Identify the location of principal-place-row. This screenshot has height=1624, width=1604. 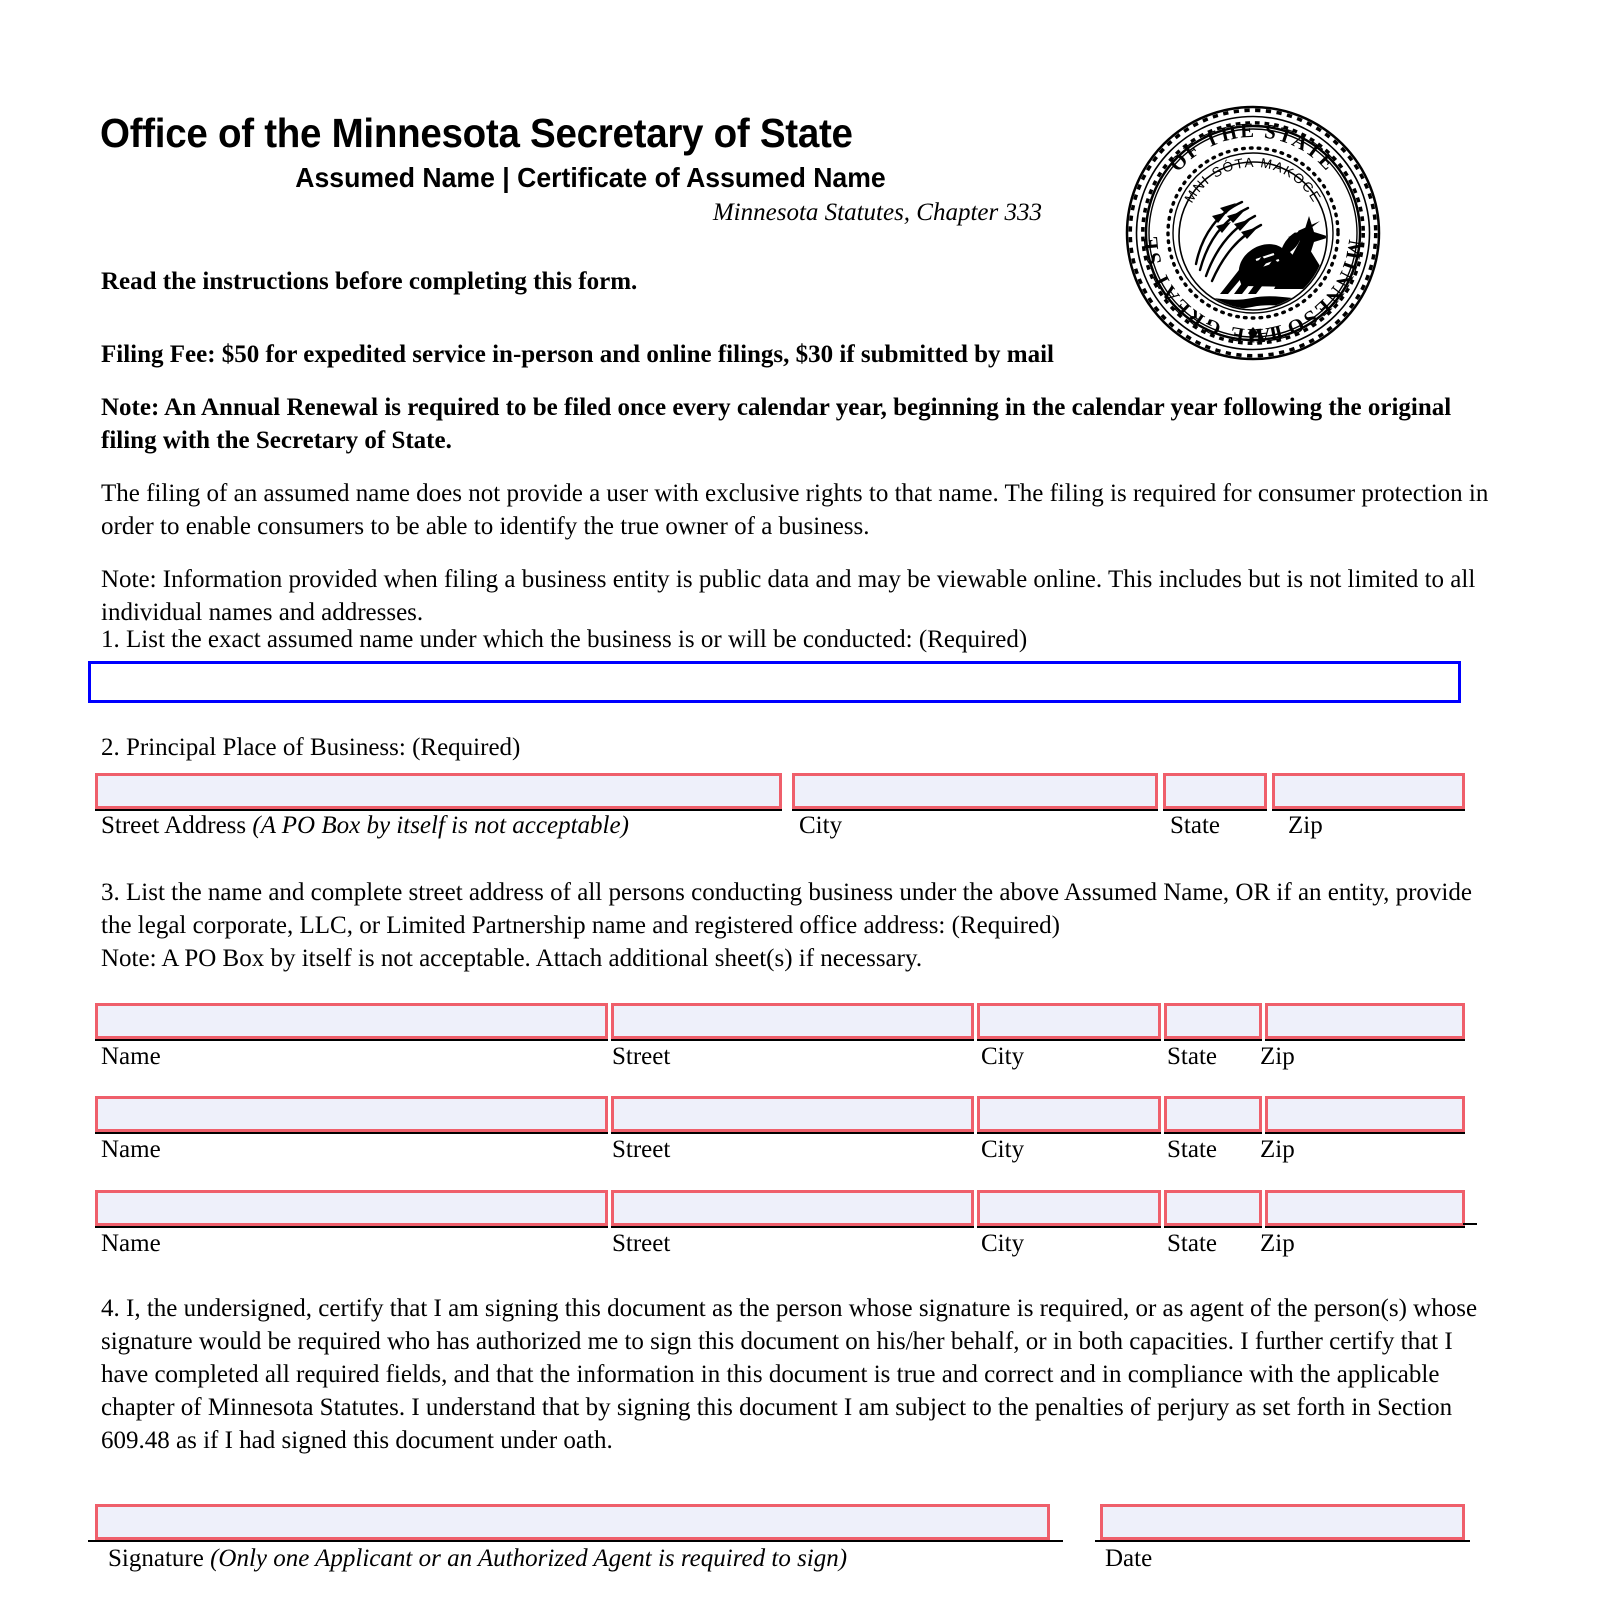
(780, 792).